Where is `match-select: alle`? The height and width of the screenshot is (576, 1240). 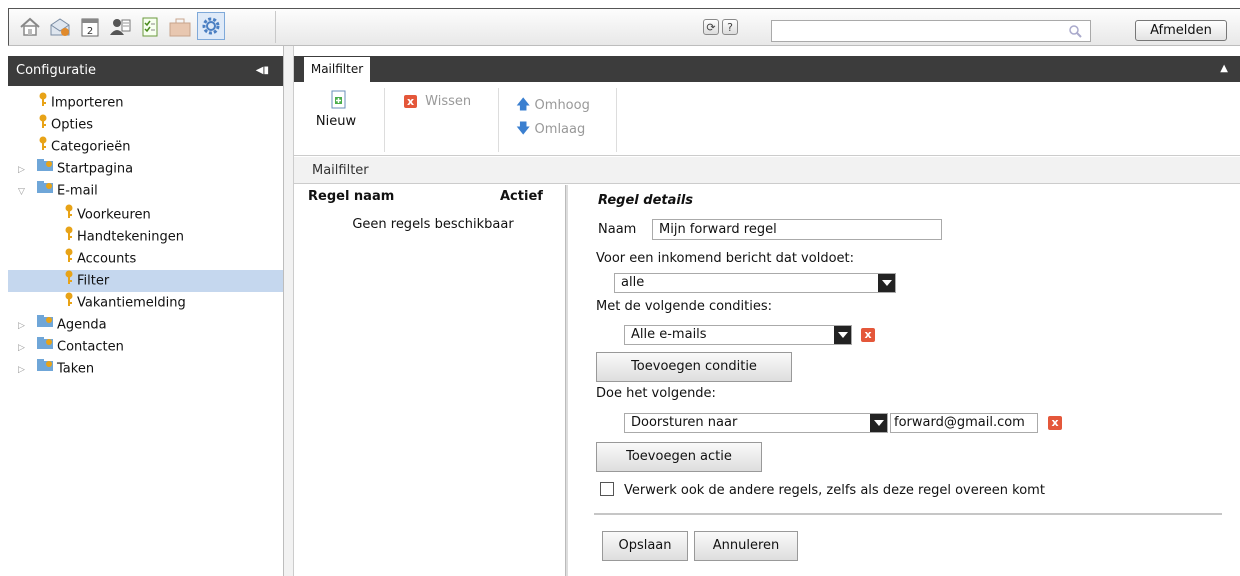 match-select: alle is located at coordinates (755, 283).